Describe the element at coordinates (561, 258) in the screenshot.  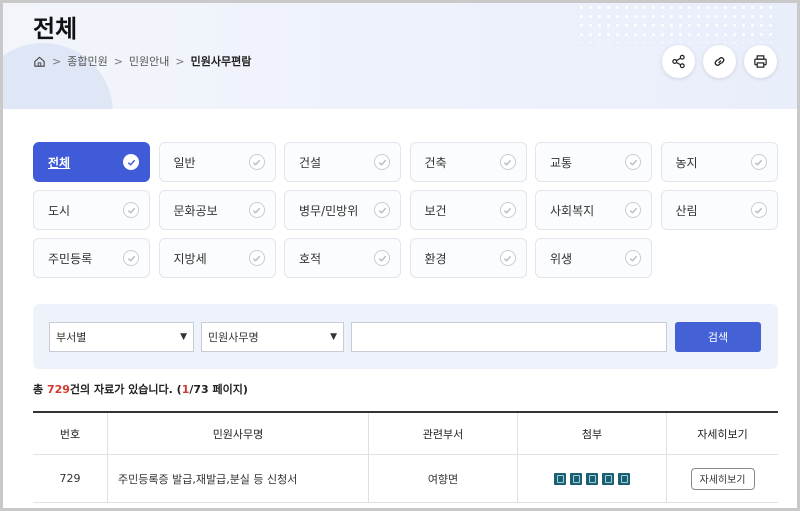
I see `category-label: 위생` at that location.